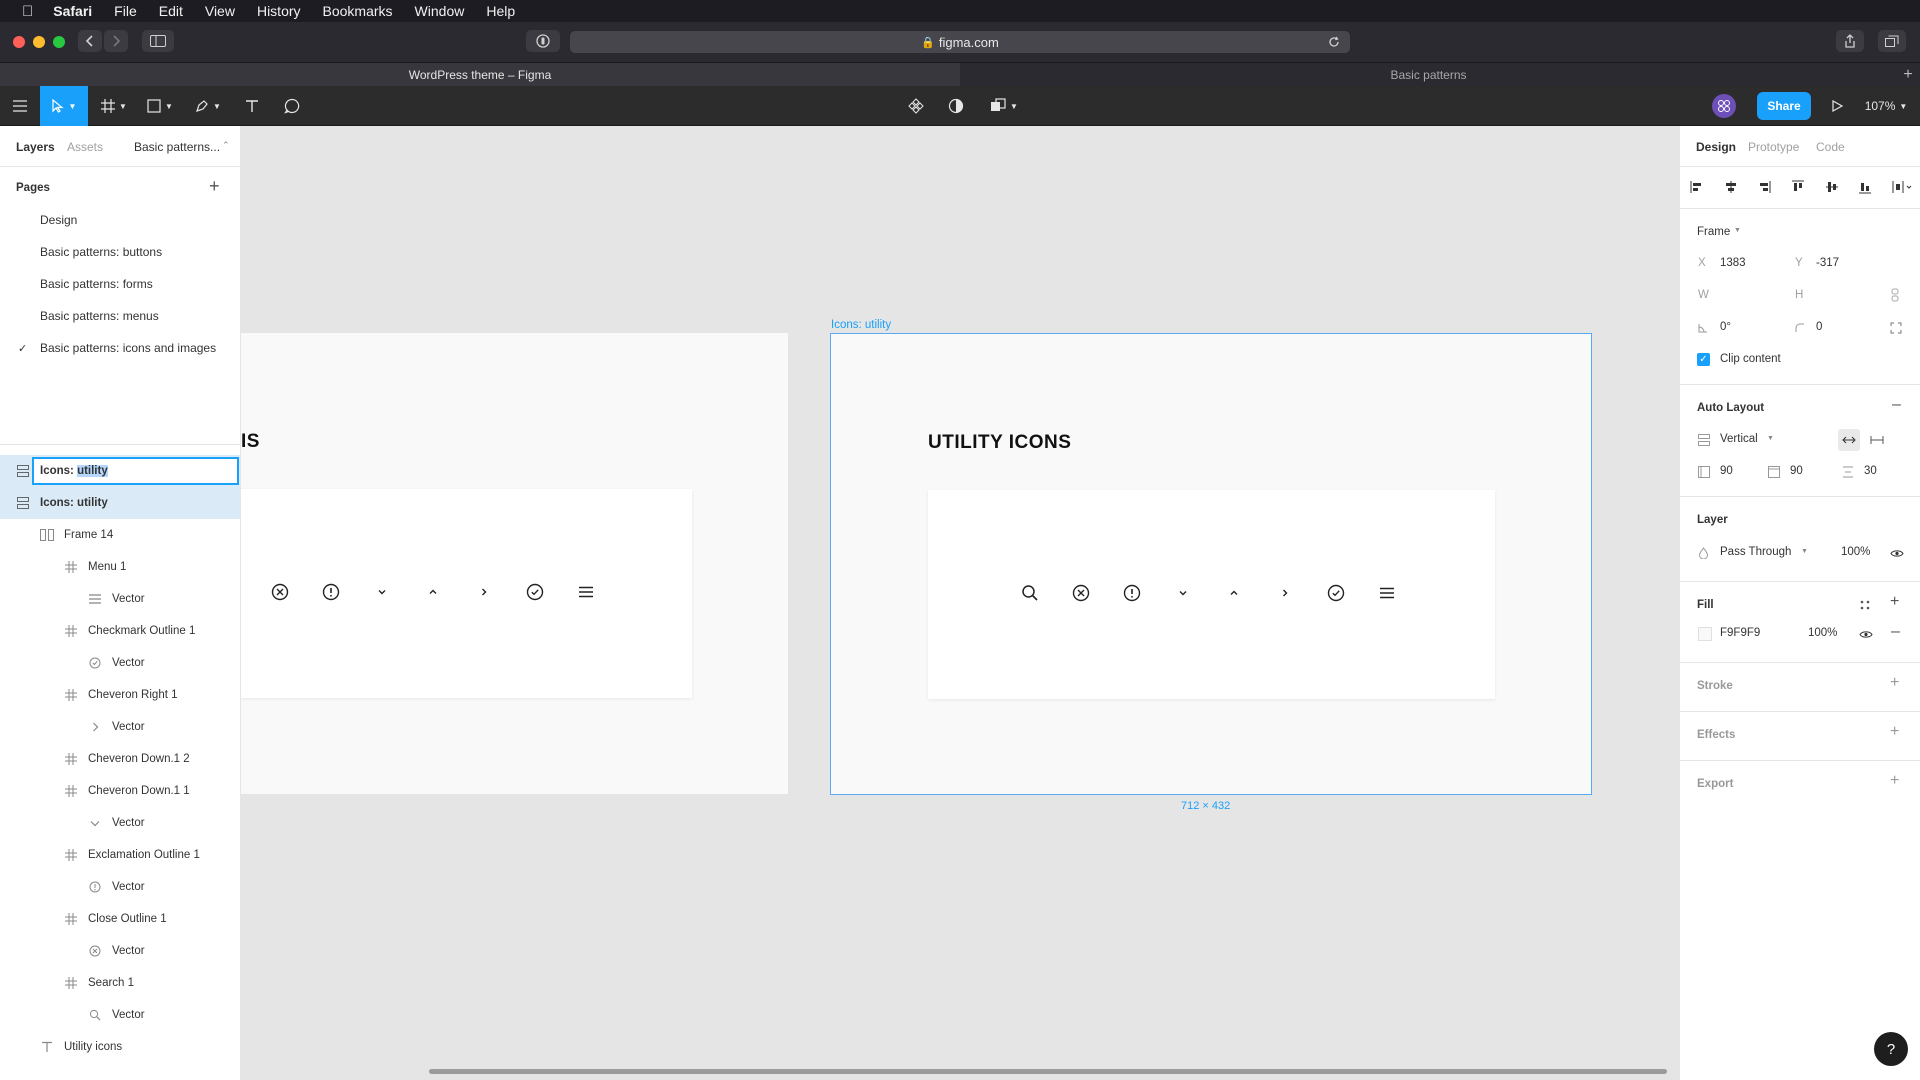 This screenshot has width=1920, height=1080. Describe the element at coordinates (158, 41) in the screenshot. I see `sidebar-toggle-button` at that location.